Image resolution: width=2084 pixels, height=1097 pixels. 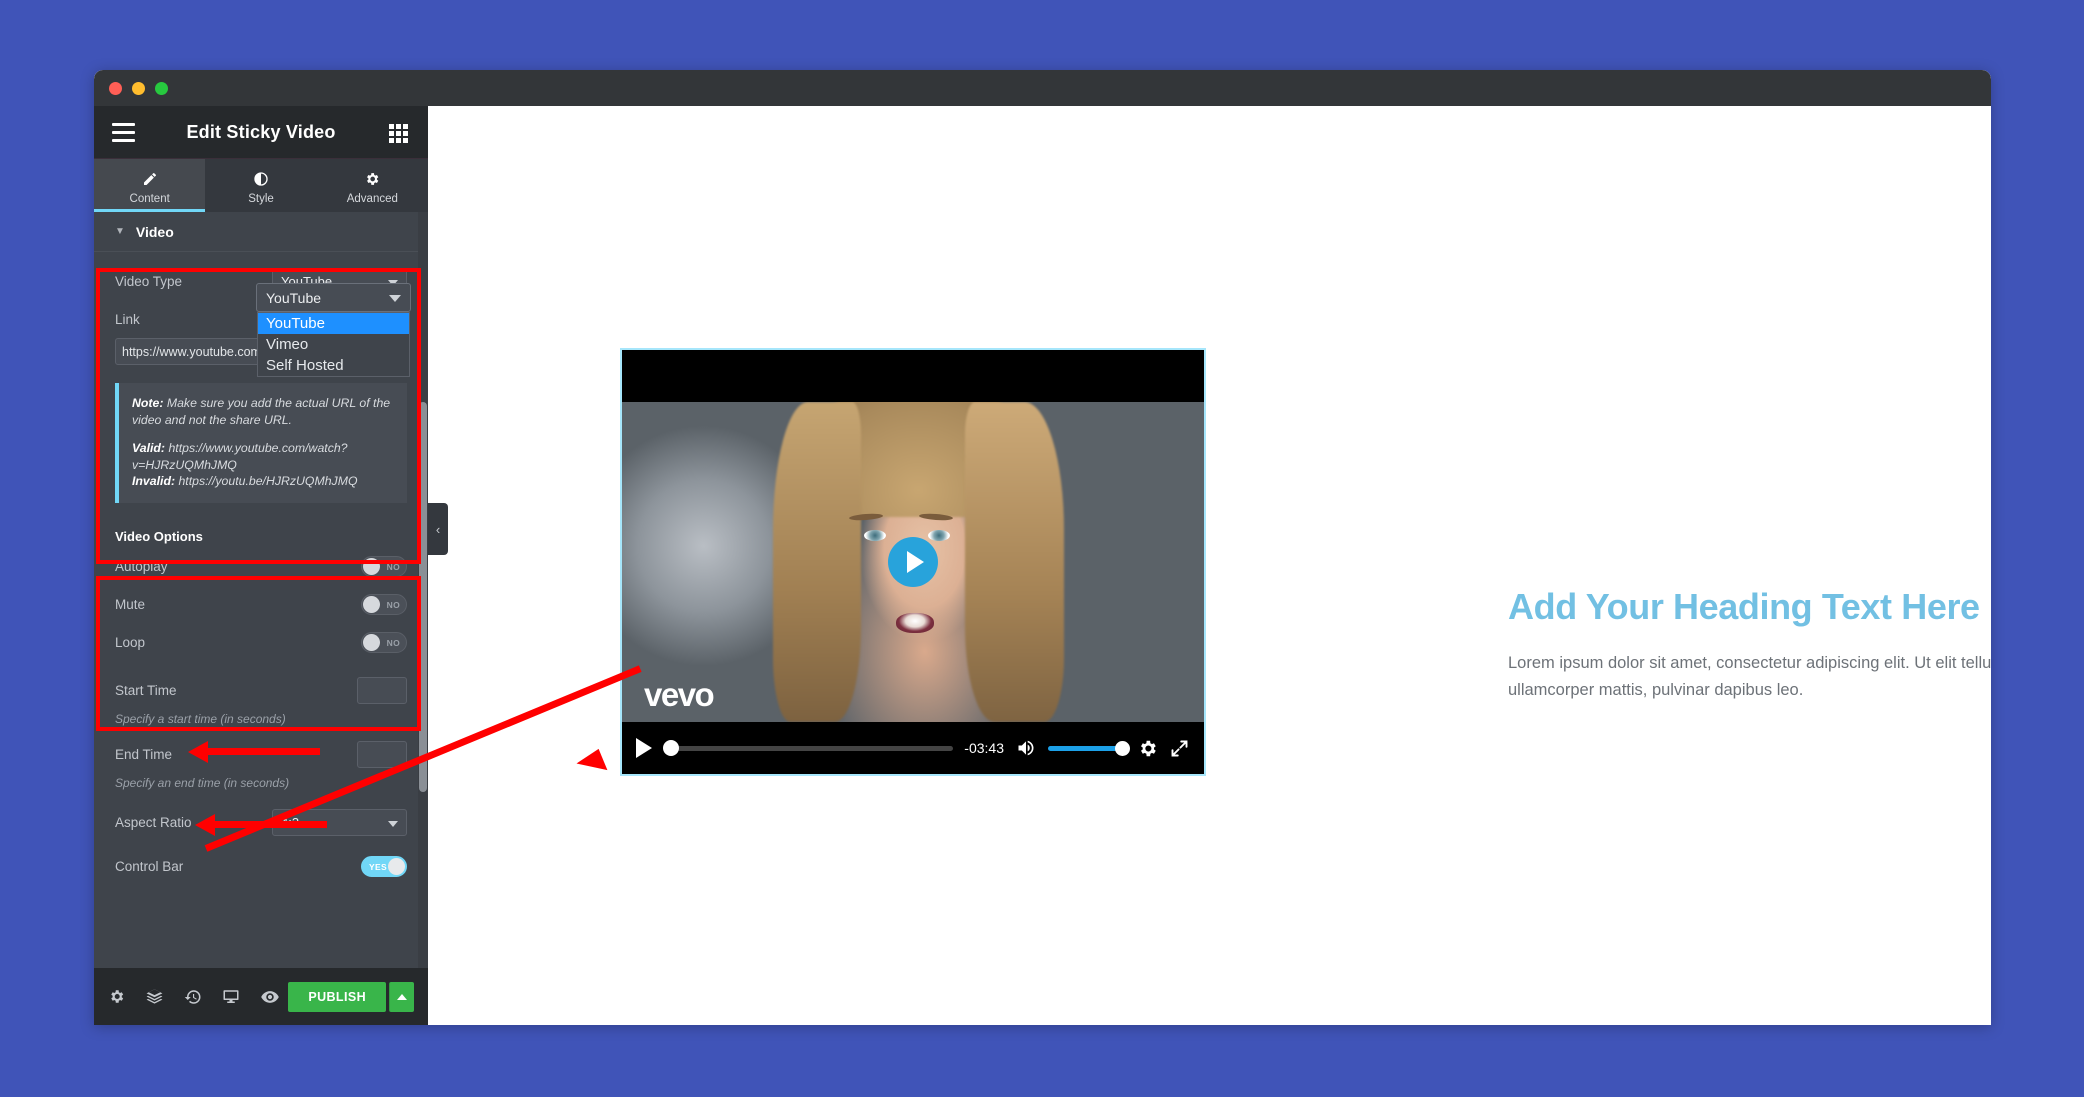 I want to click on autoplay-state: NO, so click(x=393, y=567).